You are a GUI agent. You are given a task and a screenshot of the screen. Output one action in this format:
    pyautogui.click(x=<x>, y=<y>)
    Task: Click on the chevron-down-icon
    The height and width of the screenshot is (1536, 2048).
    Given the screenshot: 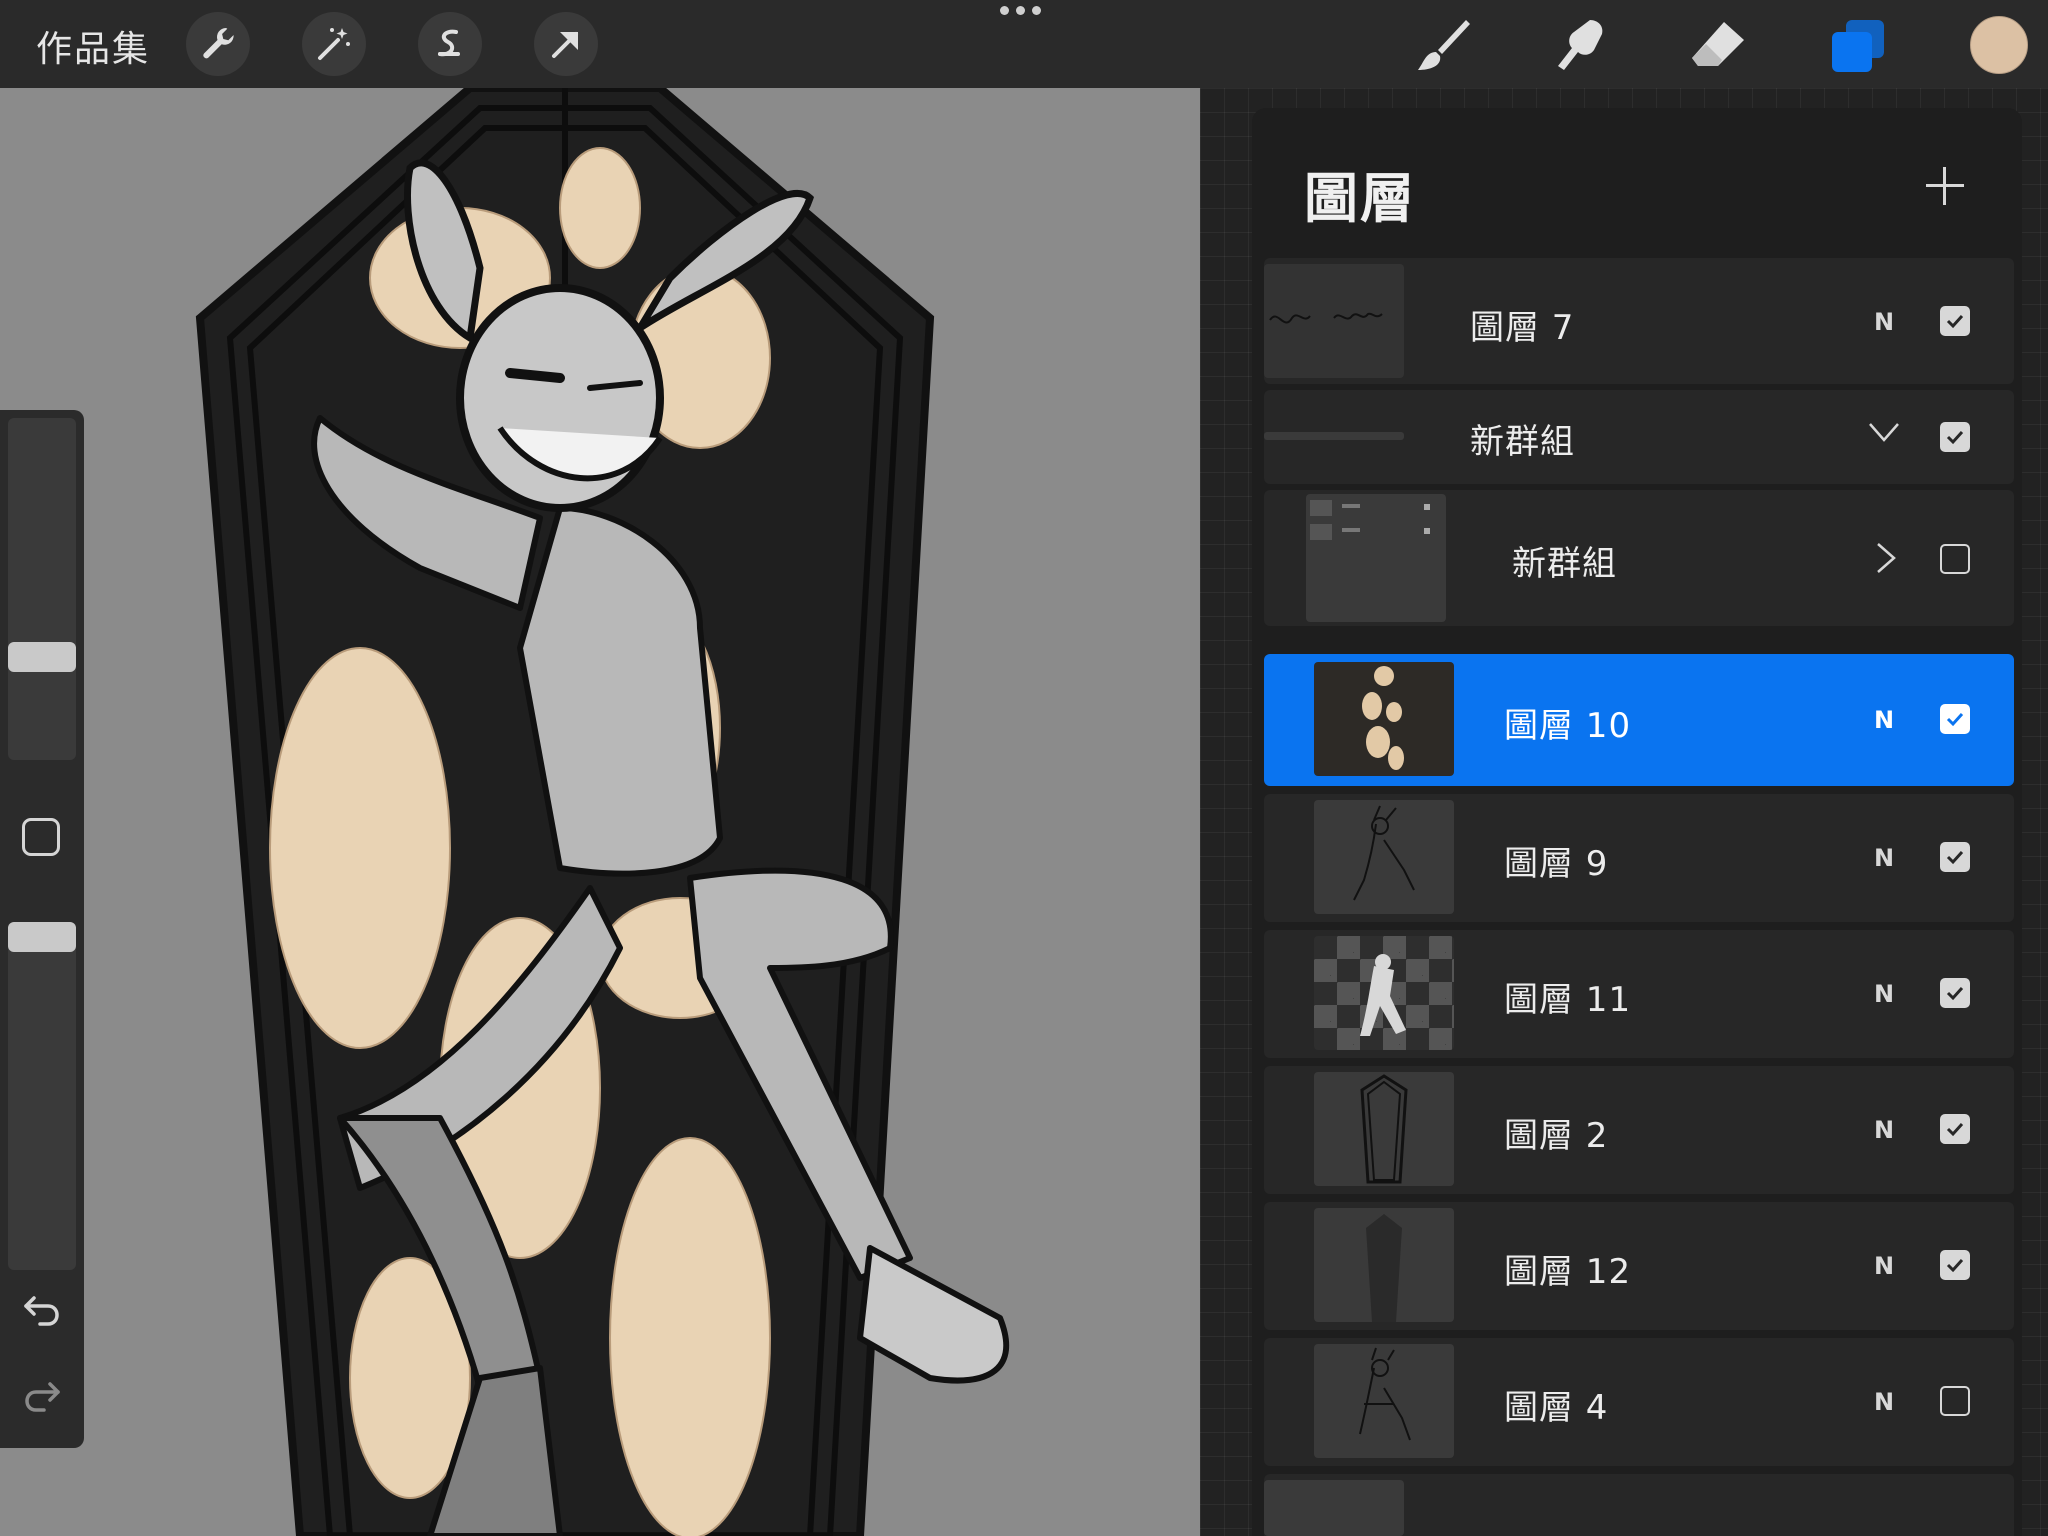 What is the action you would take?
    pyautogui.click(x=1884, y=432)
    